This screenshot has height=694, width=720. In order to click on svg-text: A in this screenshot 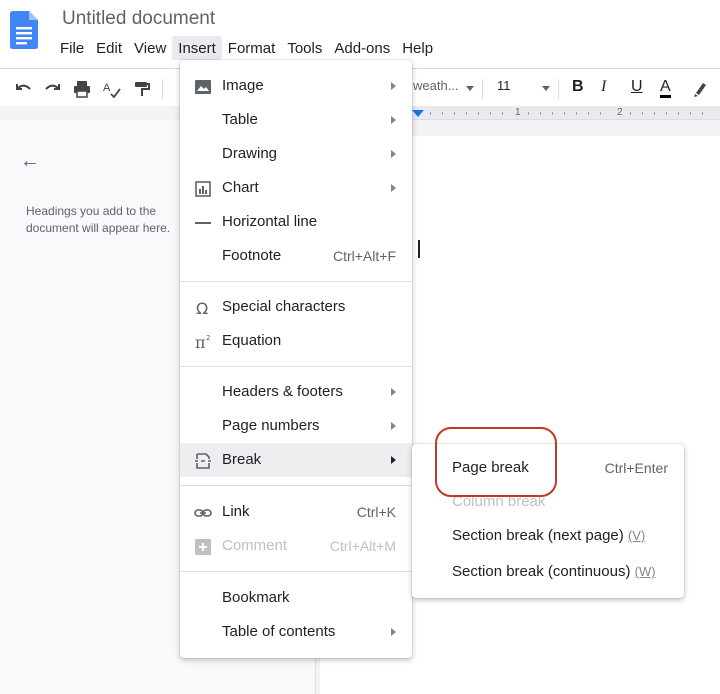, I will do `click(107, 88)`.